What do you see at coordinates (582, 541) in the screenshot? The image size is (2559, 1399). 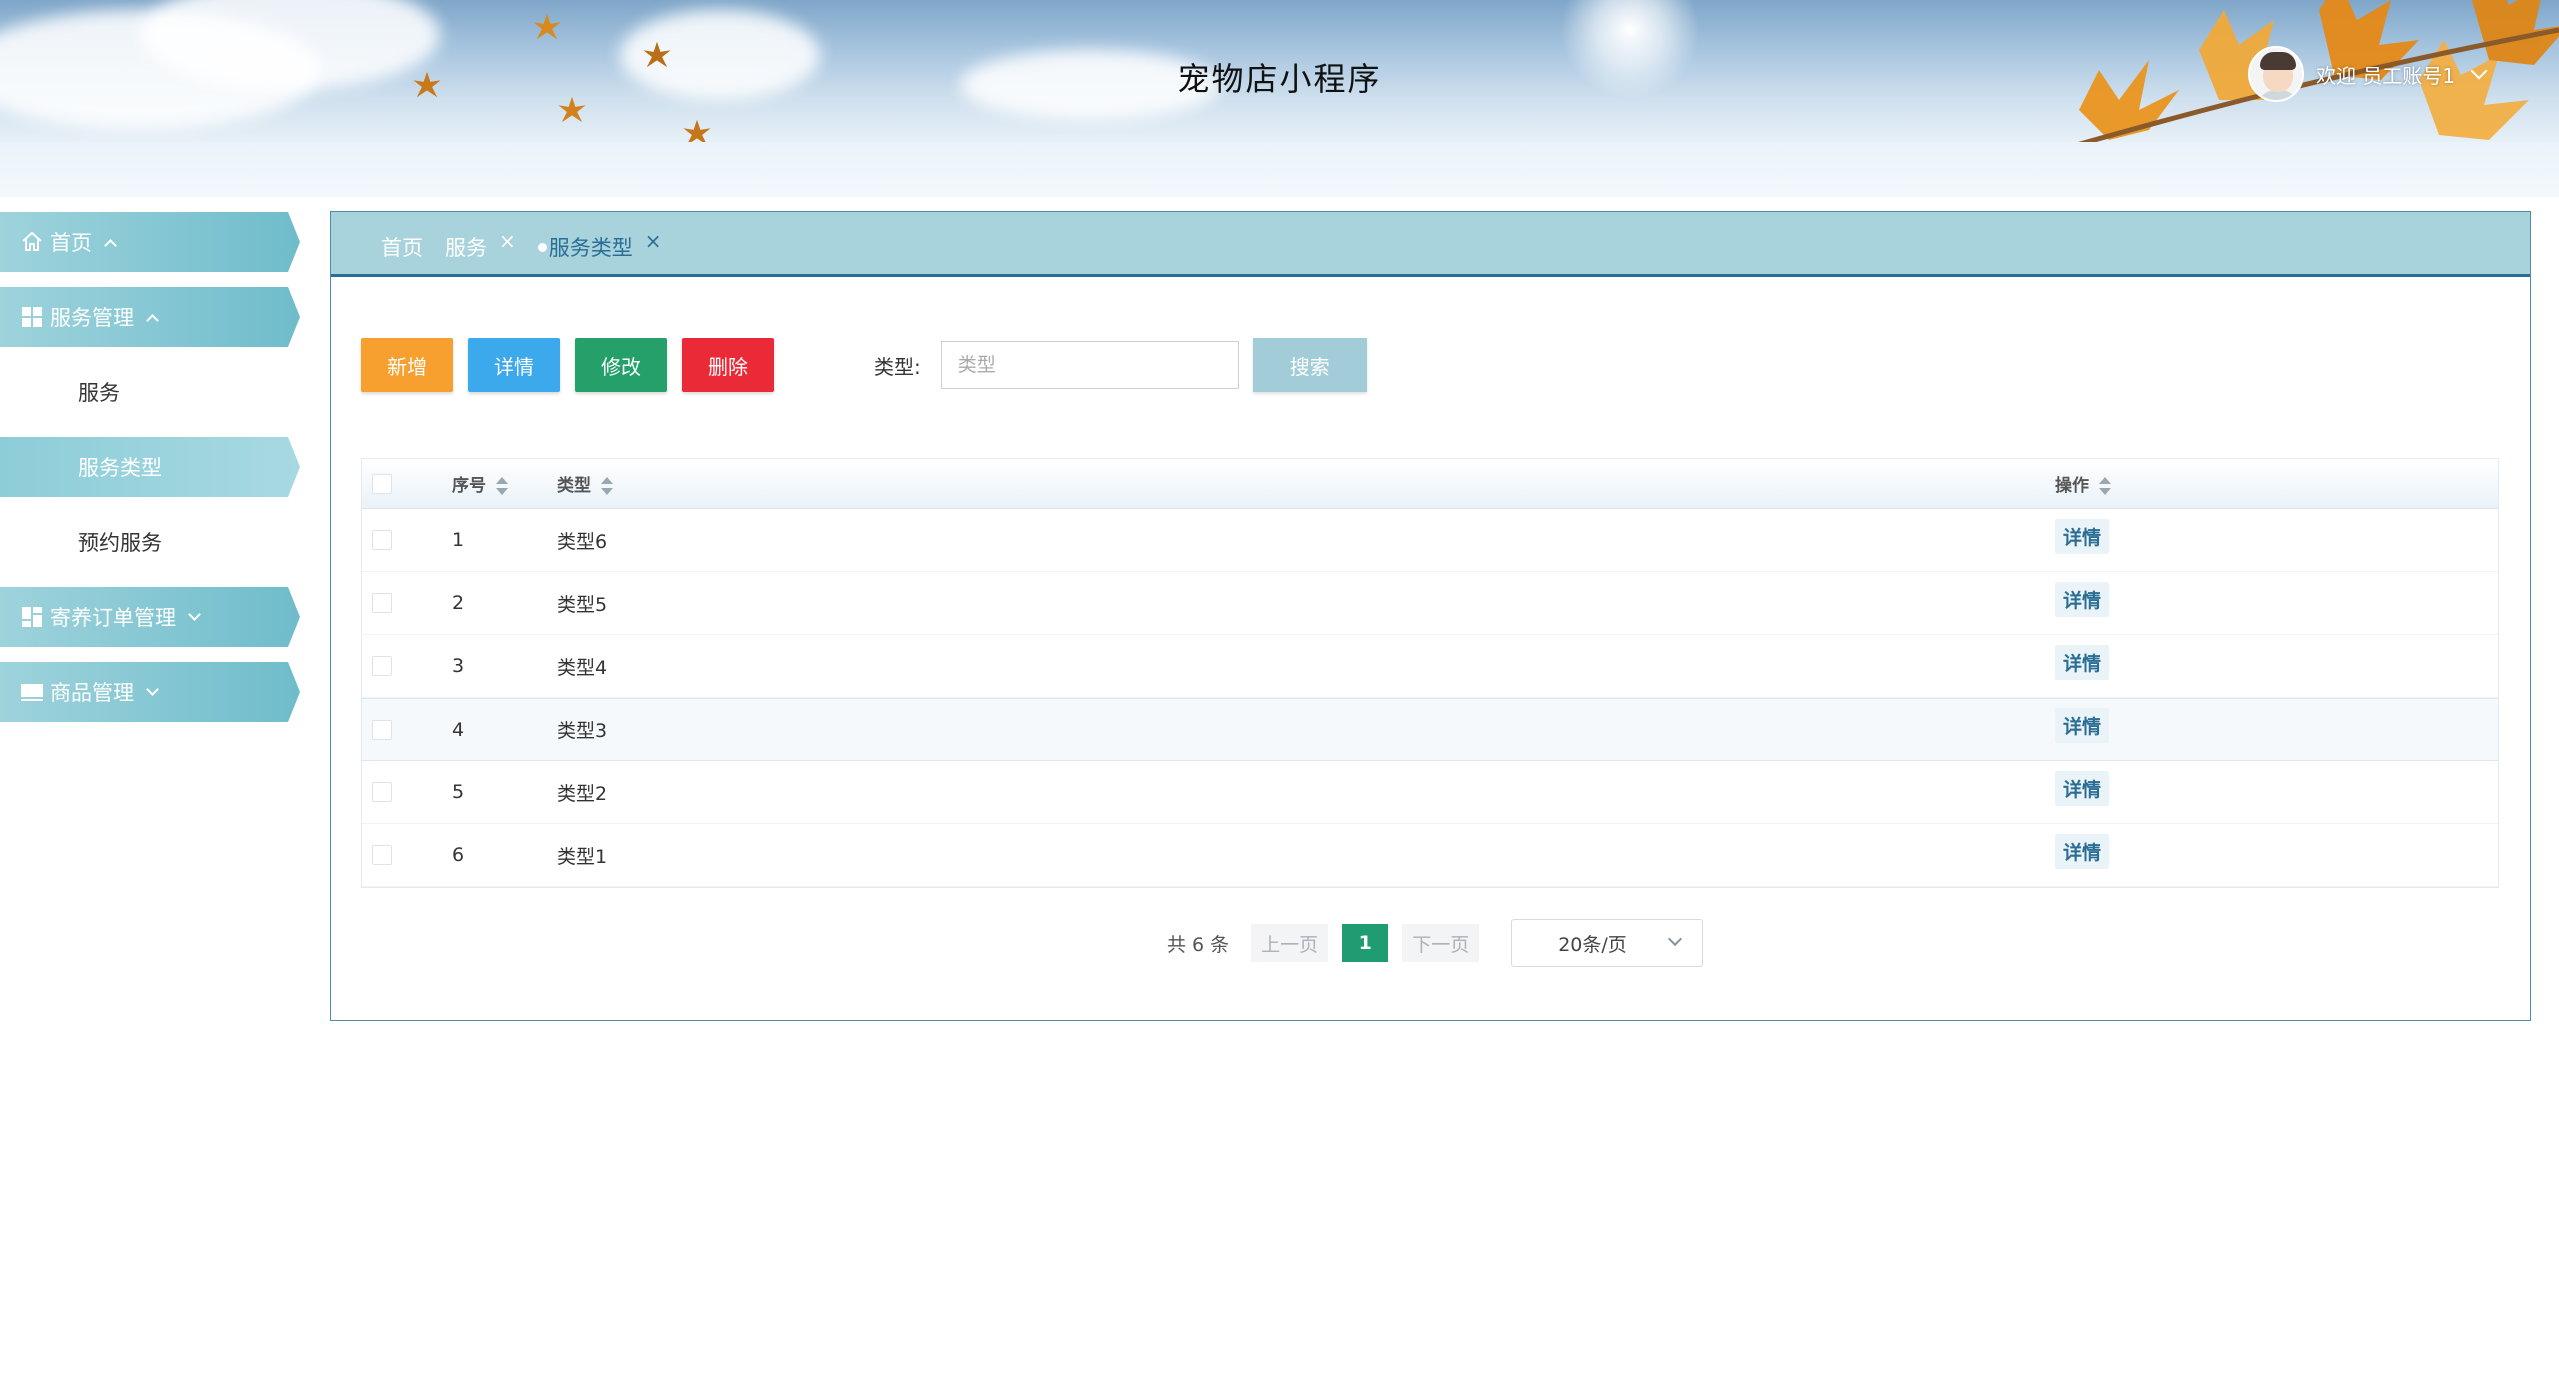 I see `row-type: 类型6` at bounding box center [582, 541].